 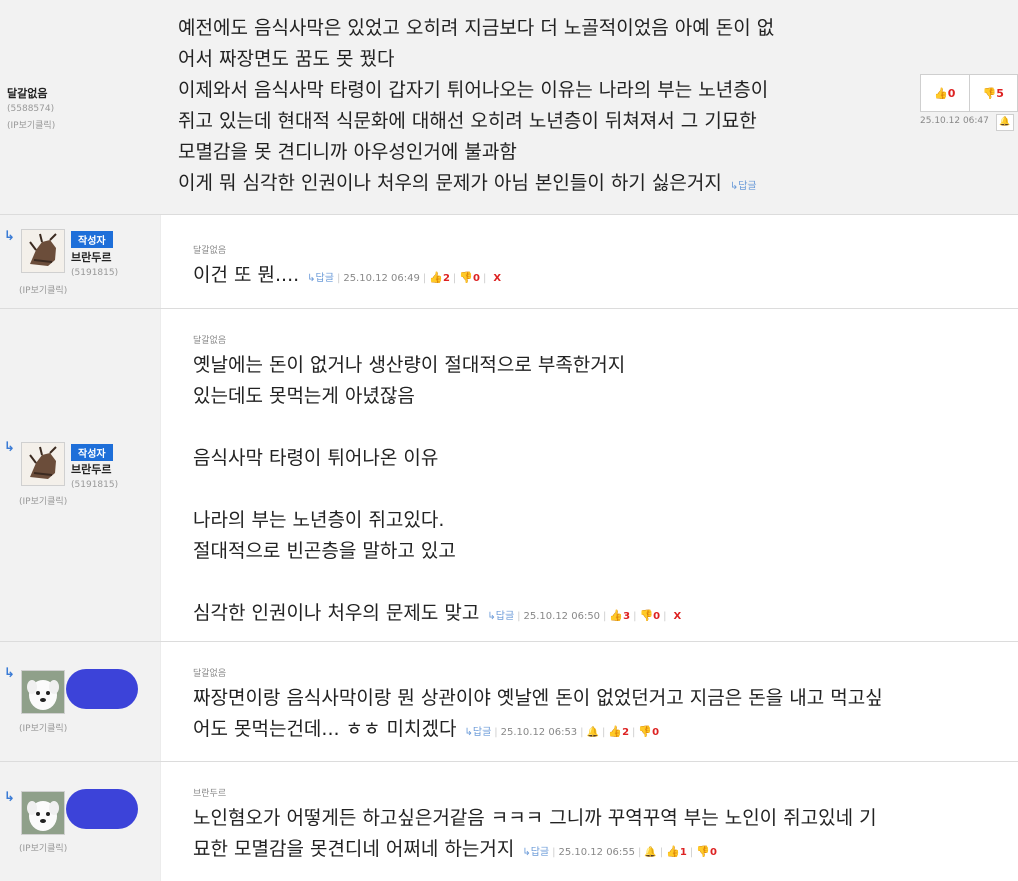 I want to click on upvote-count: 3, so click(x=627, y=616).